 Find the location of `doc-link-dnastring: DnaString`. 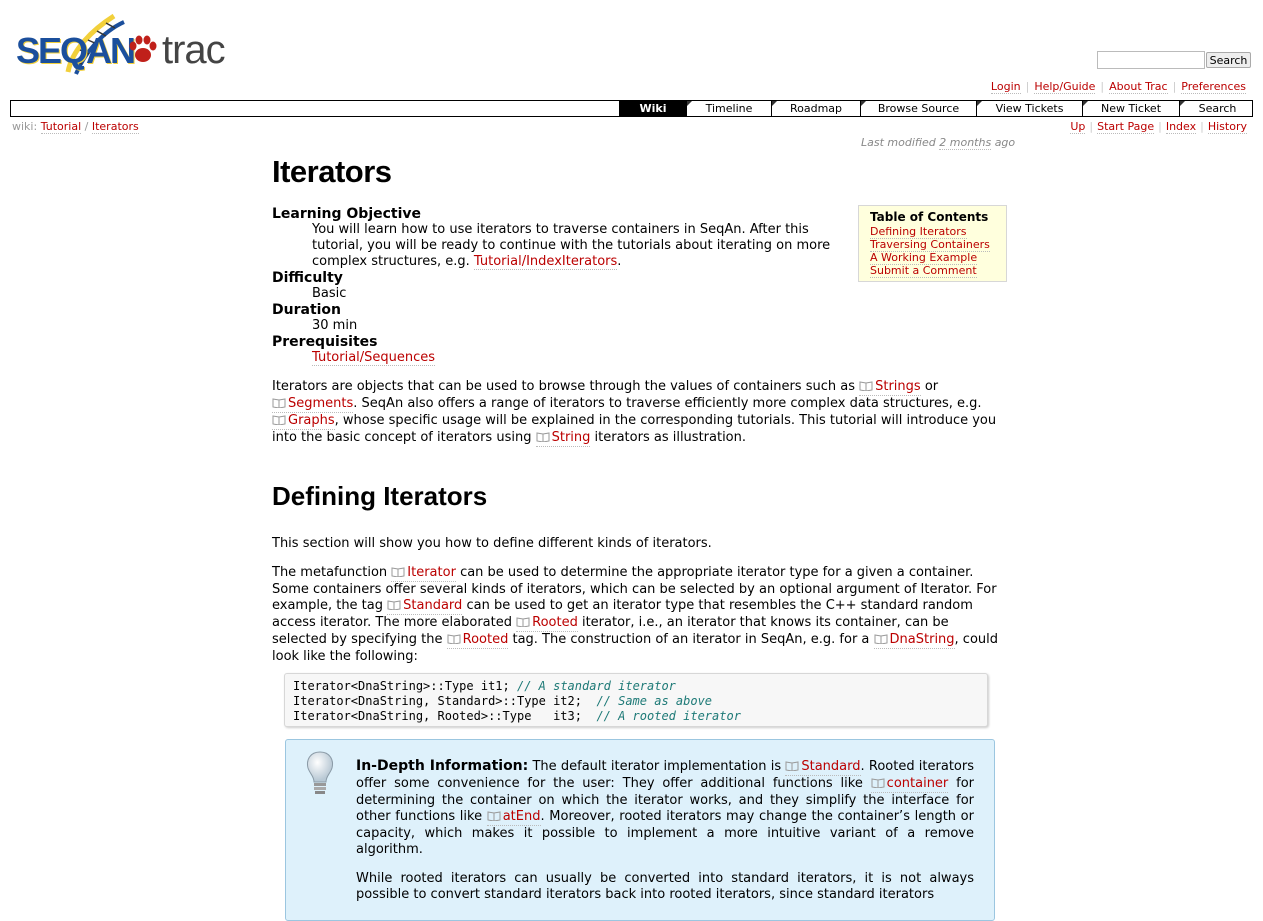

doc-link-dnastring: DnaString is located at coordinates (914, 640).